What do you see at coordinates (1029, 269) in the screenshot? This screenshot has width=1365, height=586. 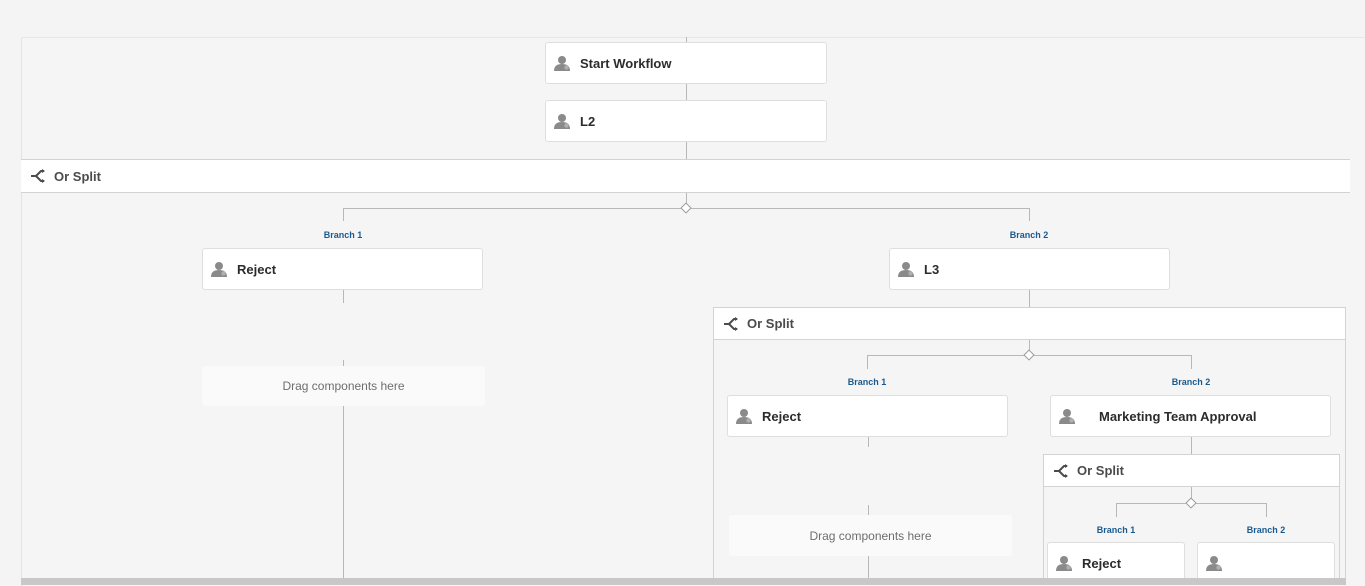 I see `step-l3: L3` at bounding box center [1029, 269].